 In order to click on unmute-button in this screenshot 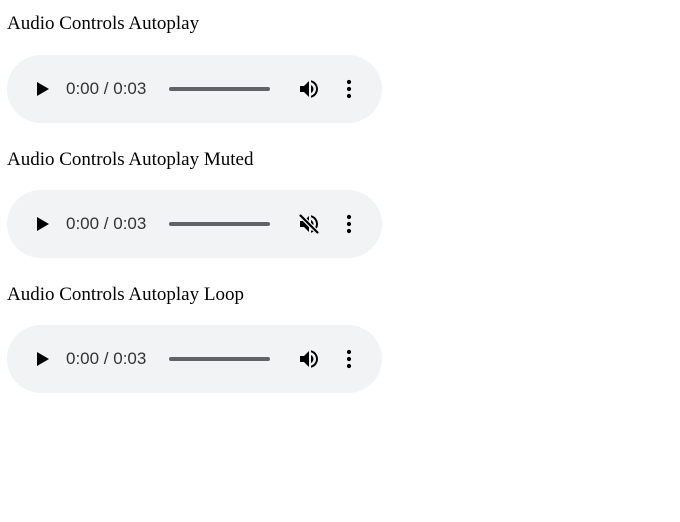, I will do `click(309, 224)`.